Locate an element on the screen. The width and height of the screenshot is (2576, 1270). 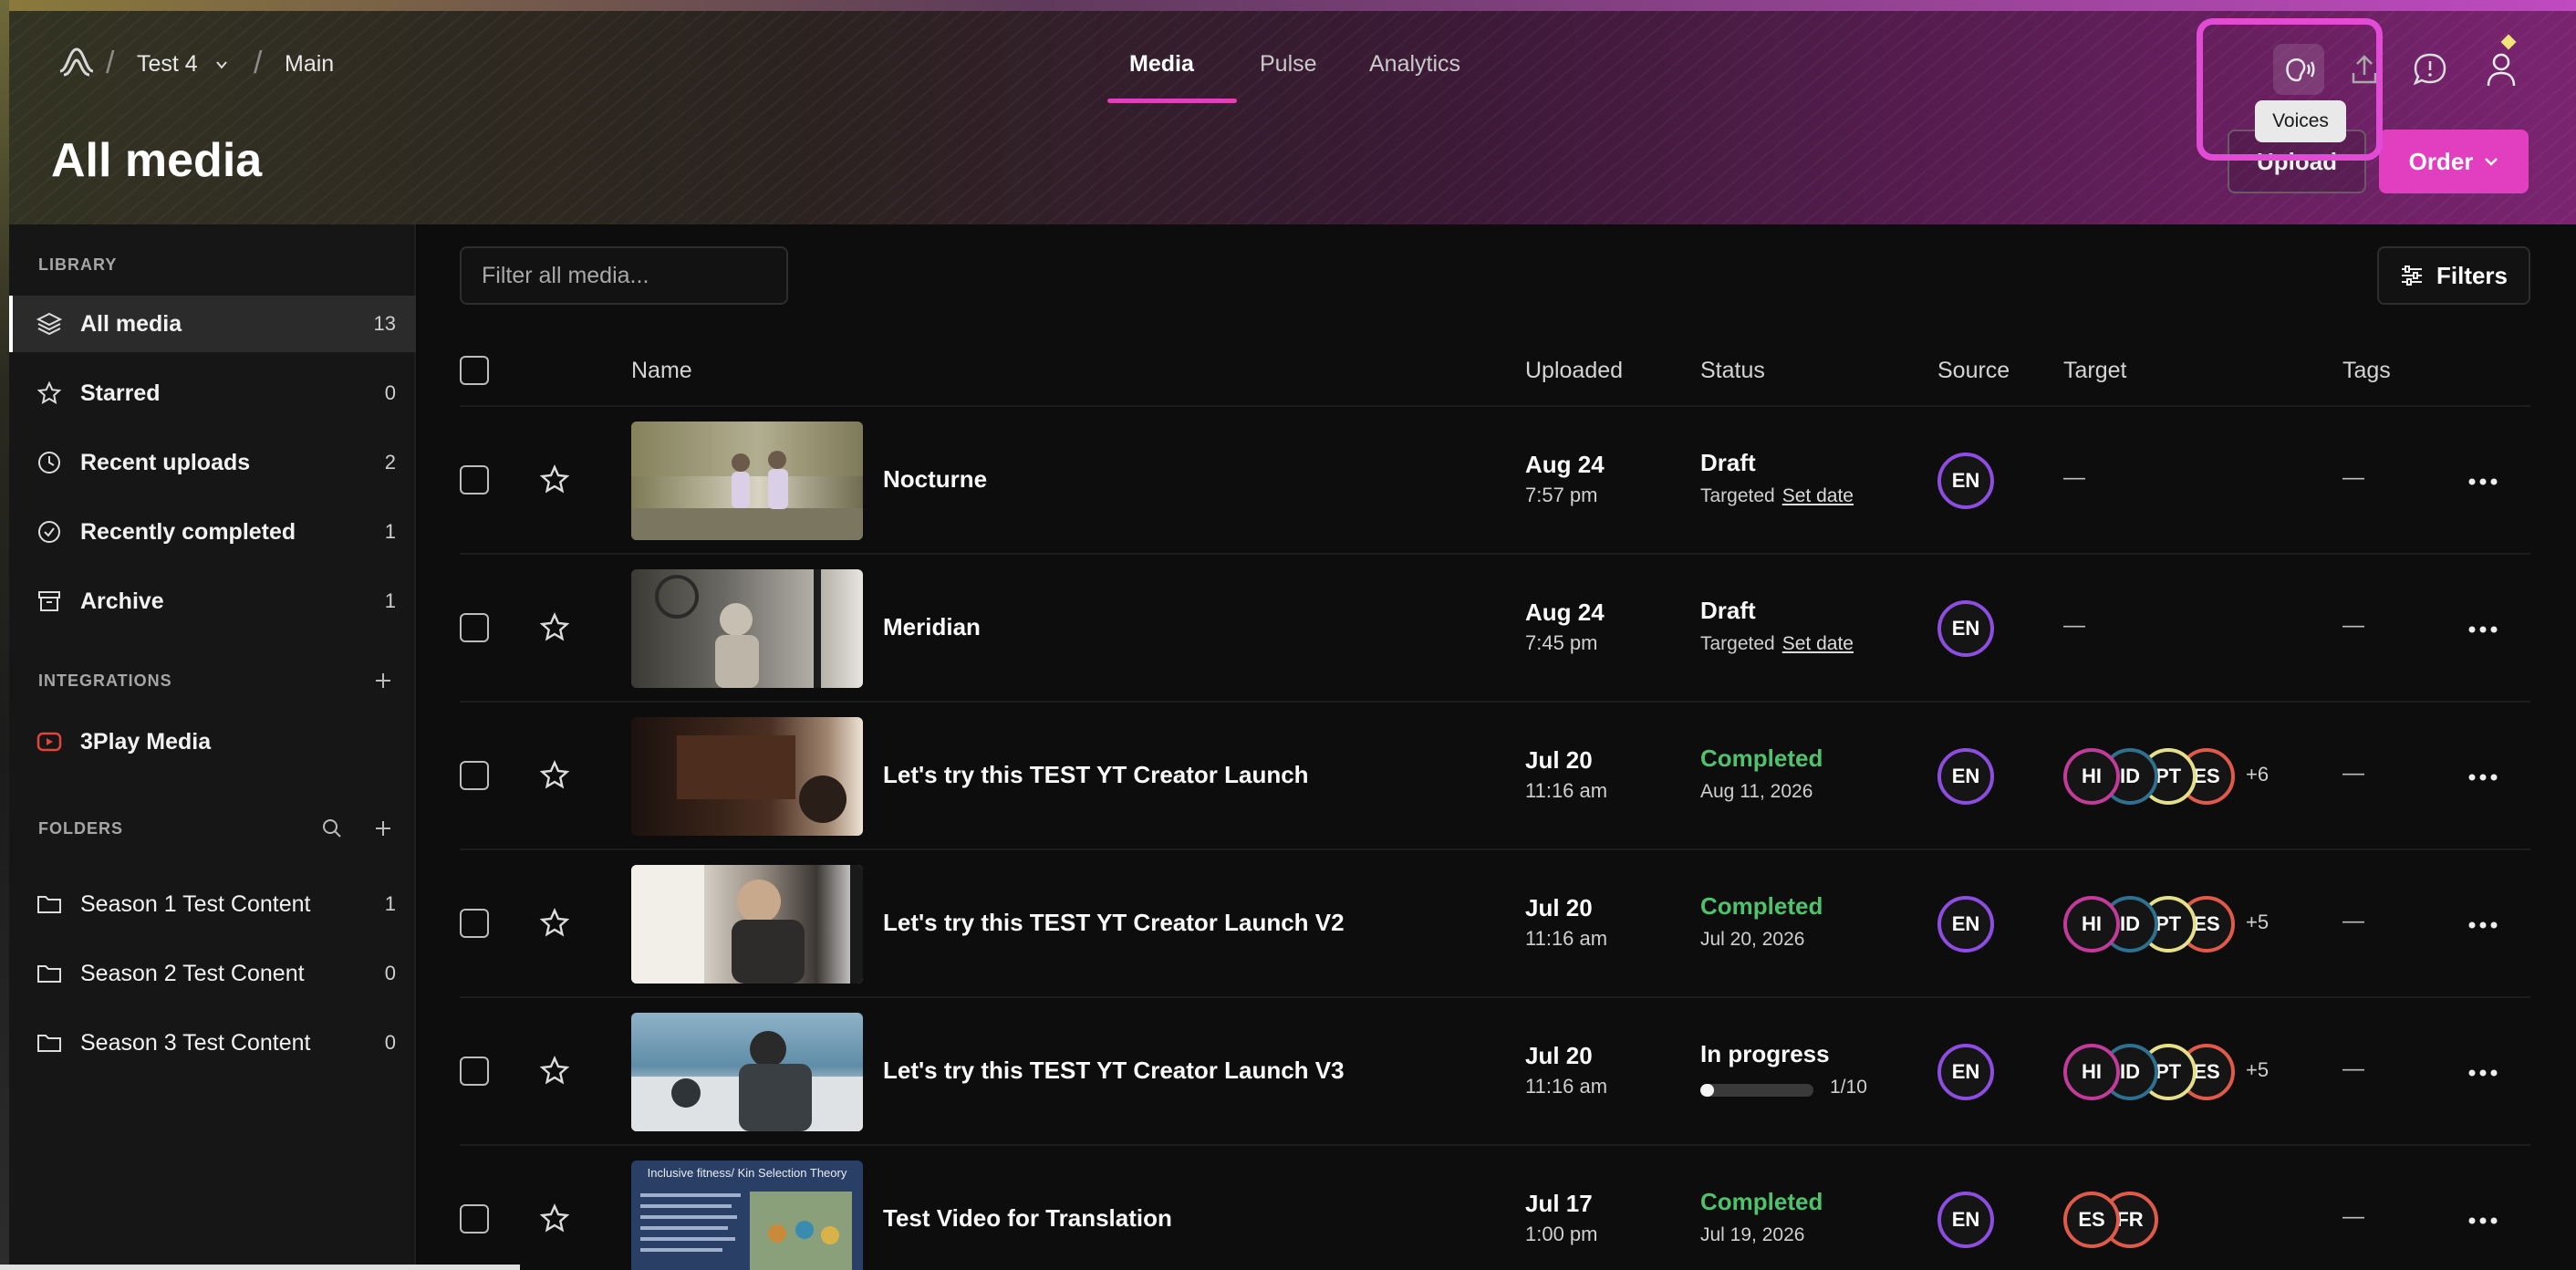
column-header-name: Name is located at coordinates (661, 371).